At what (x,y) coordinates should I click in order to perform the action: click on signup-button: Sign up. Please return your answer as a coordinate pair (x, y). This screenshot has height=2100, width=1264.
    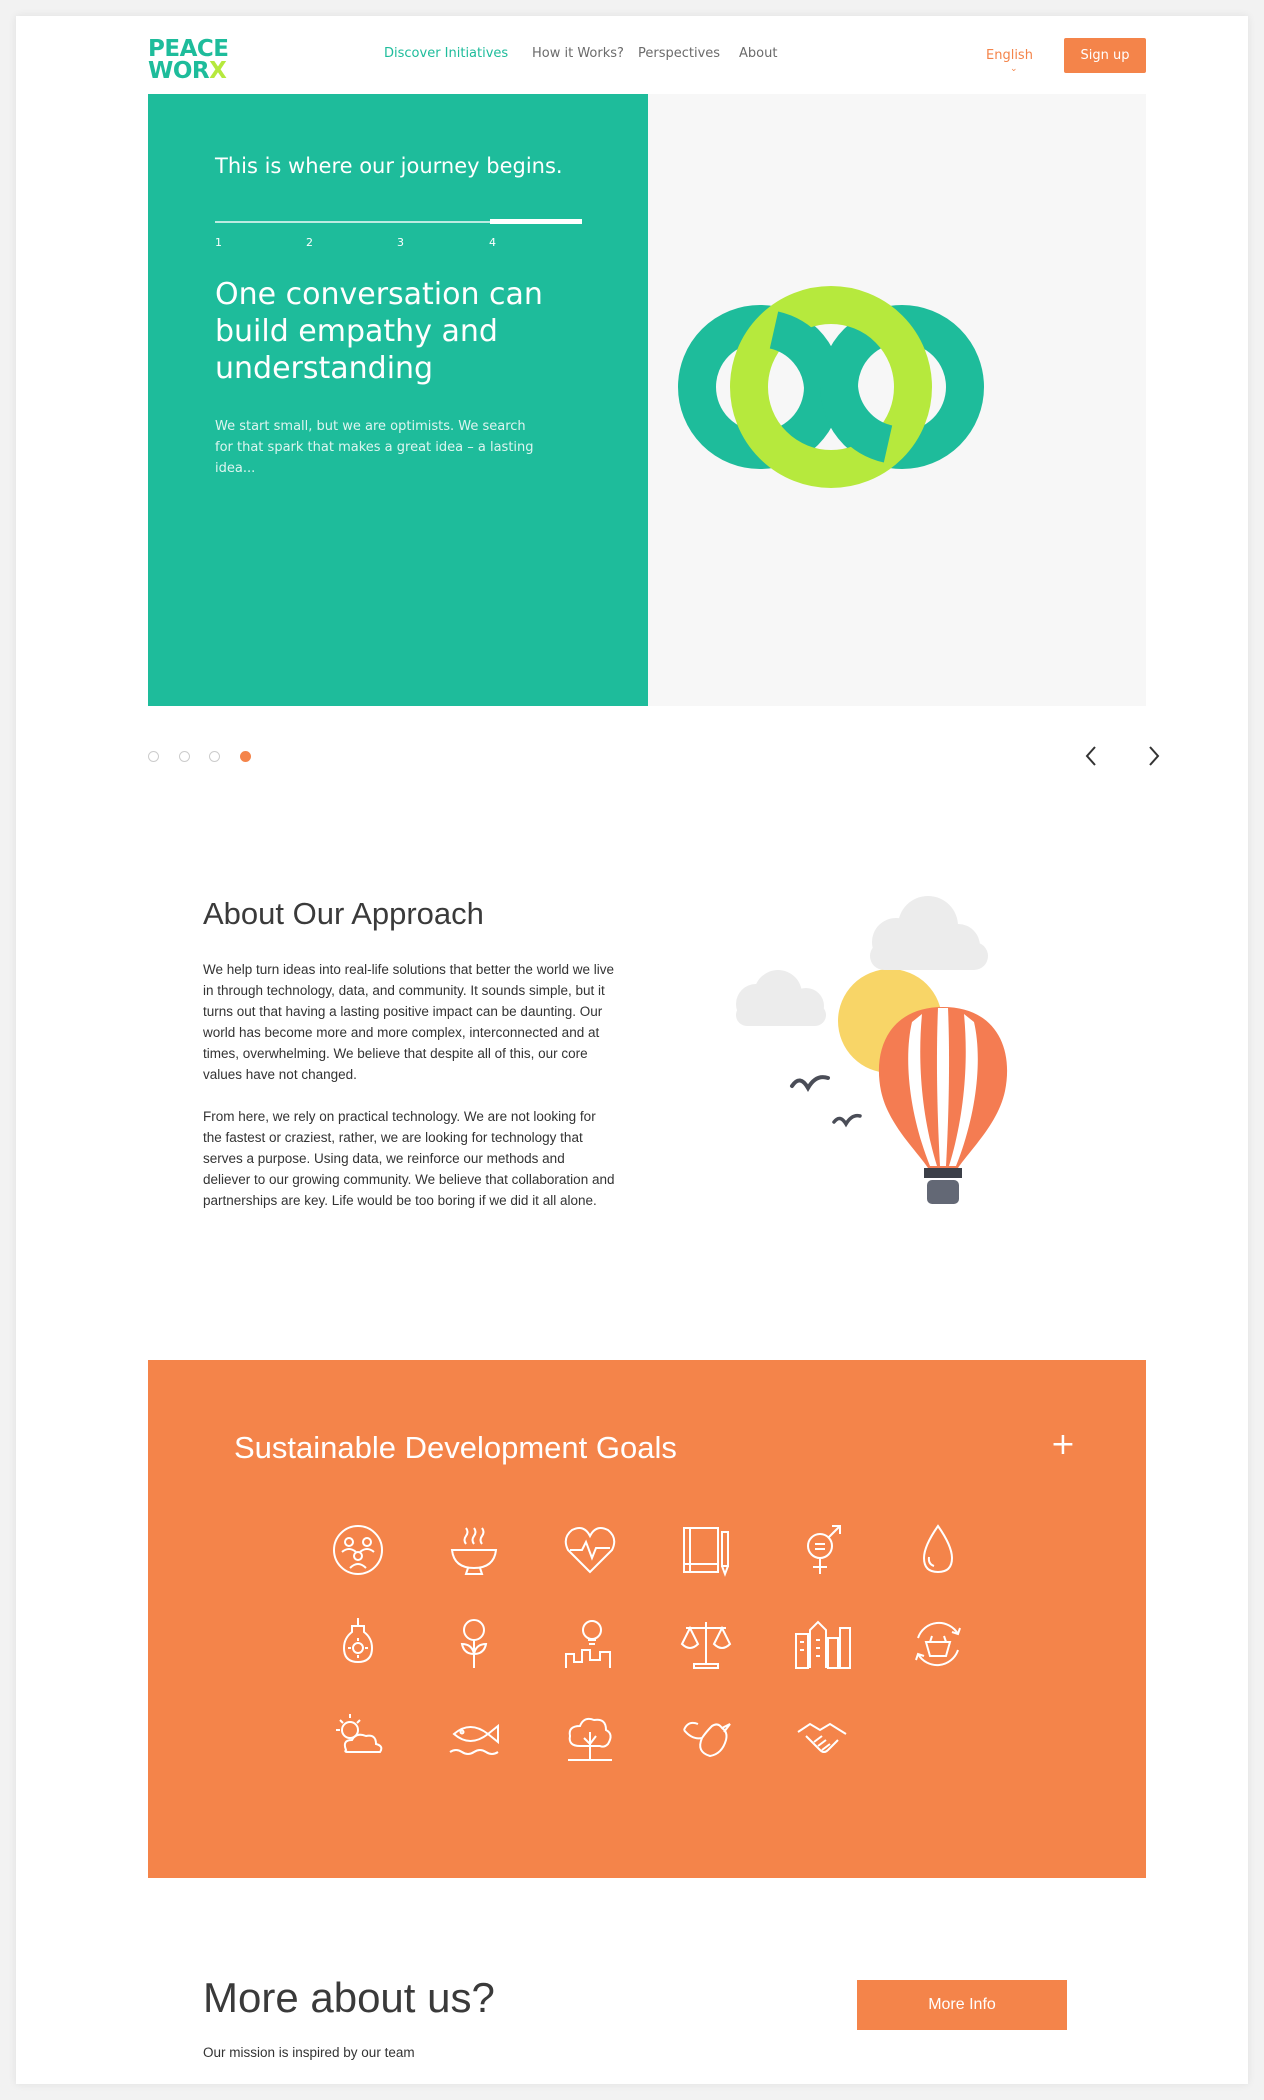
    Looking at the image, I should click on (1105, 55).